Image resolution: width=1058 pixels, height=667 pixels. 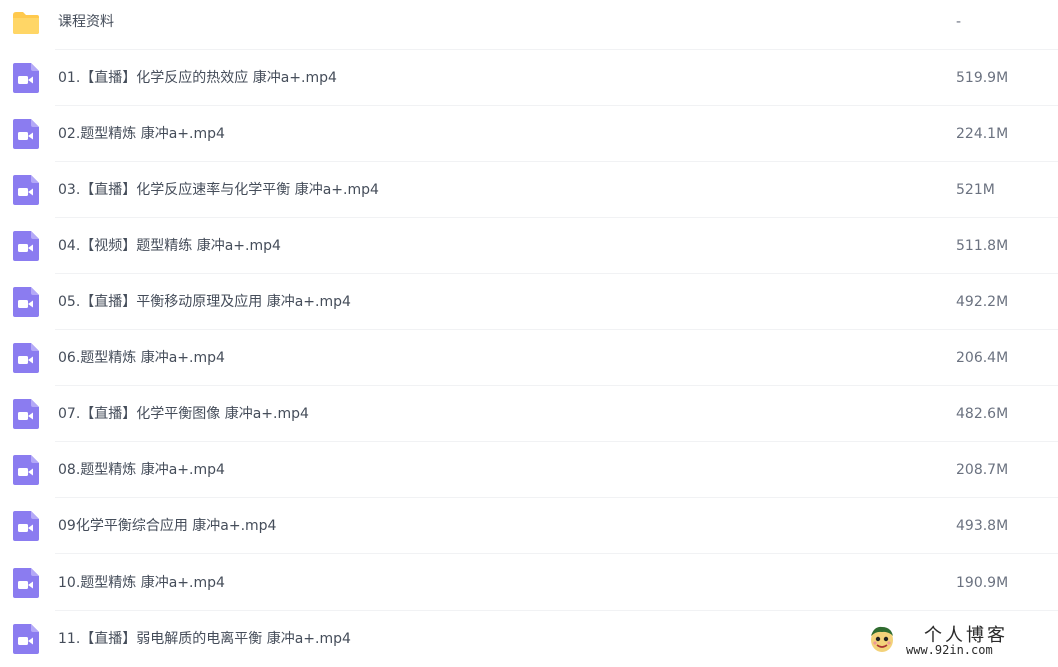 What do you see at coordinates (529, 470) in the screenshot?
I see `file-row: 08.题型精炼 康冲a+.mp4 208.7M` at bounding box center [529, 470].